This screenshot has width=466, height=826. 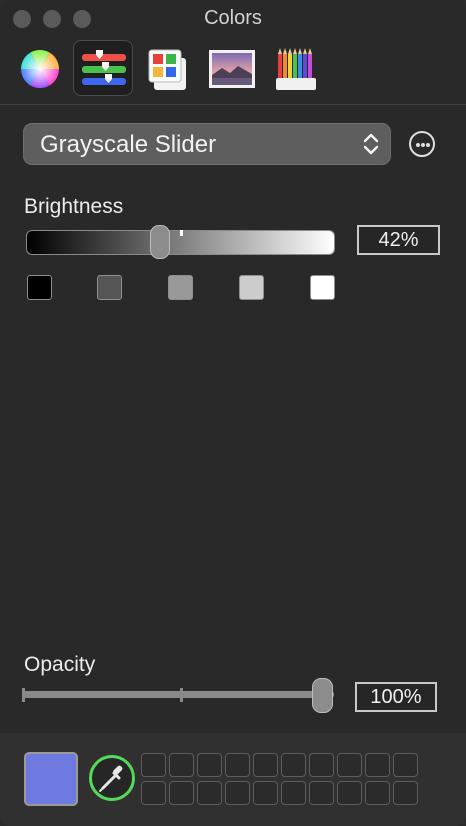 I want to click on brightness-tick, so click(x=181, y=233).